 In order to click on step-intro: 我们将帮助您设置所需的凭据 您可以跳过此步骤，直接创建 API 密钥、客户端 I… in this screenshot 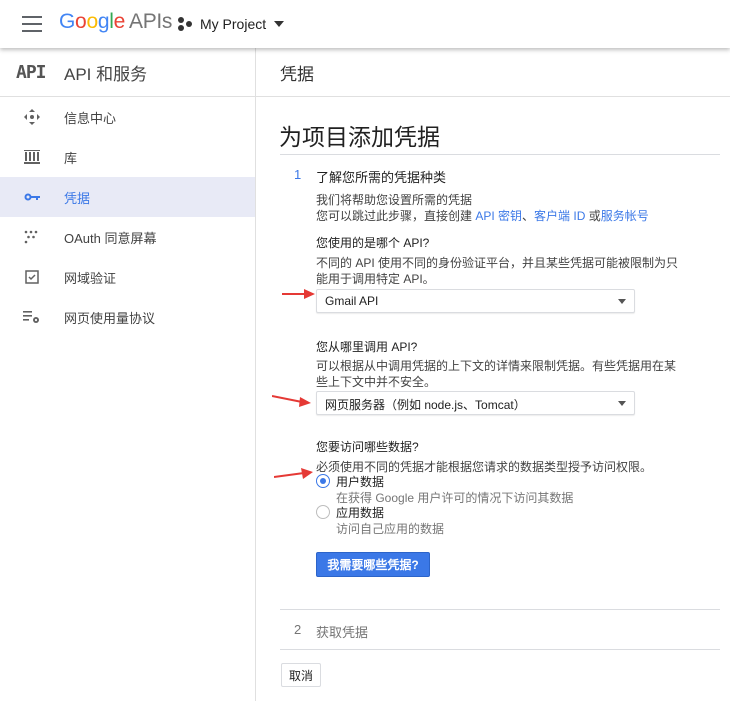, I will do `click(482, 208)`.